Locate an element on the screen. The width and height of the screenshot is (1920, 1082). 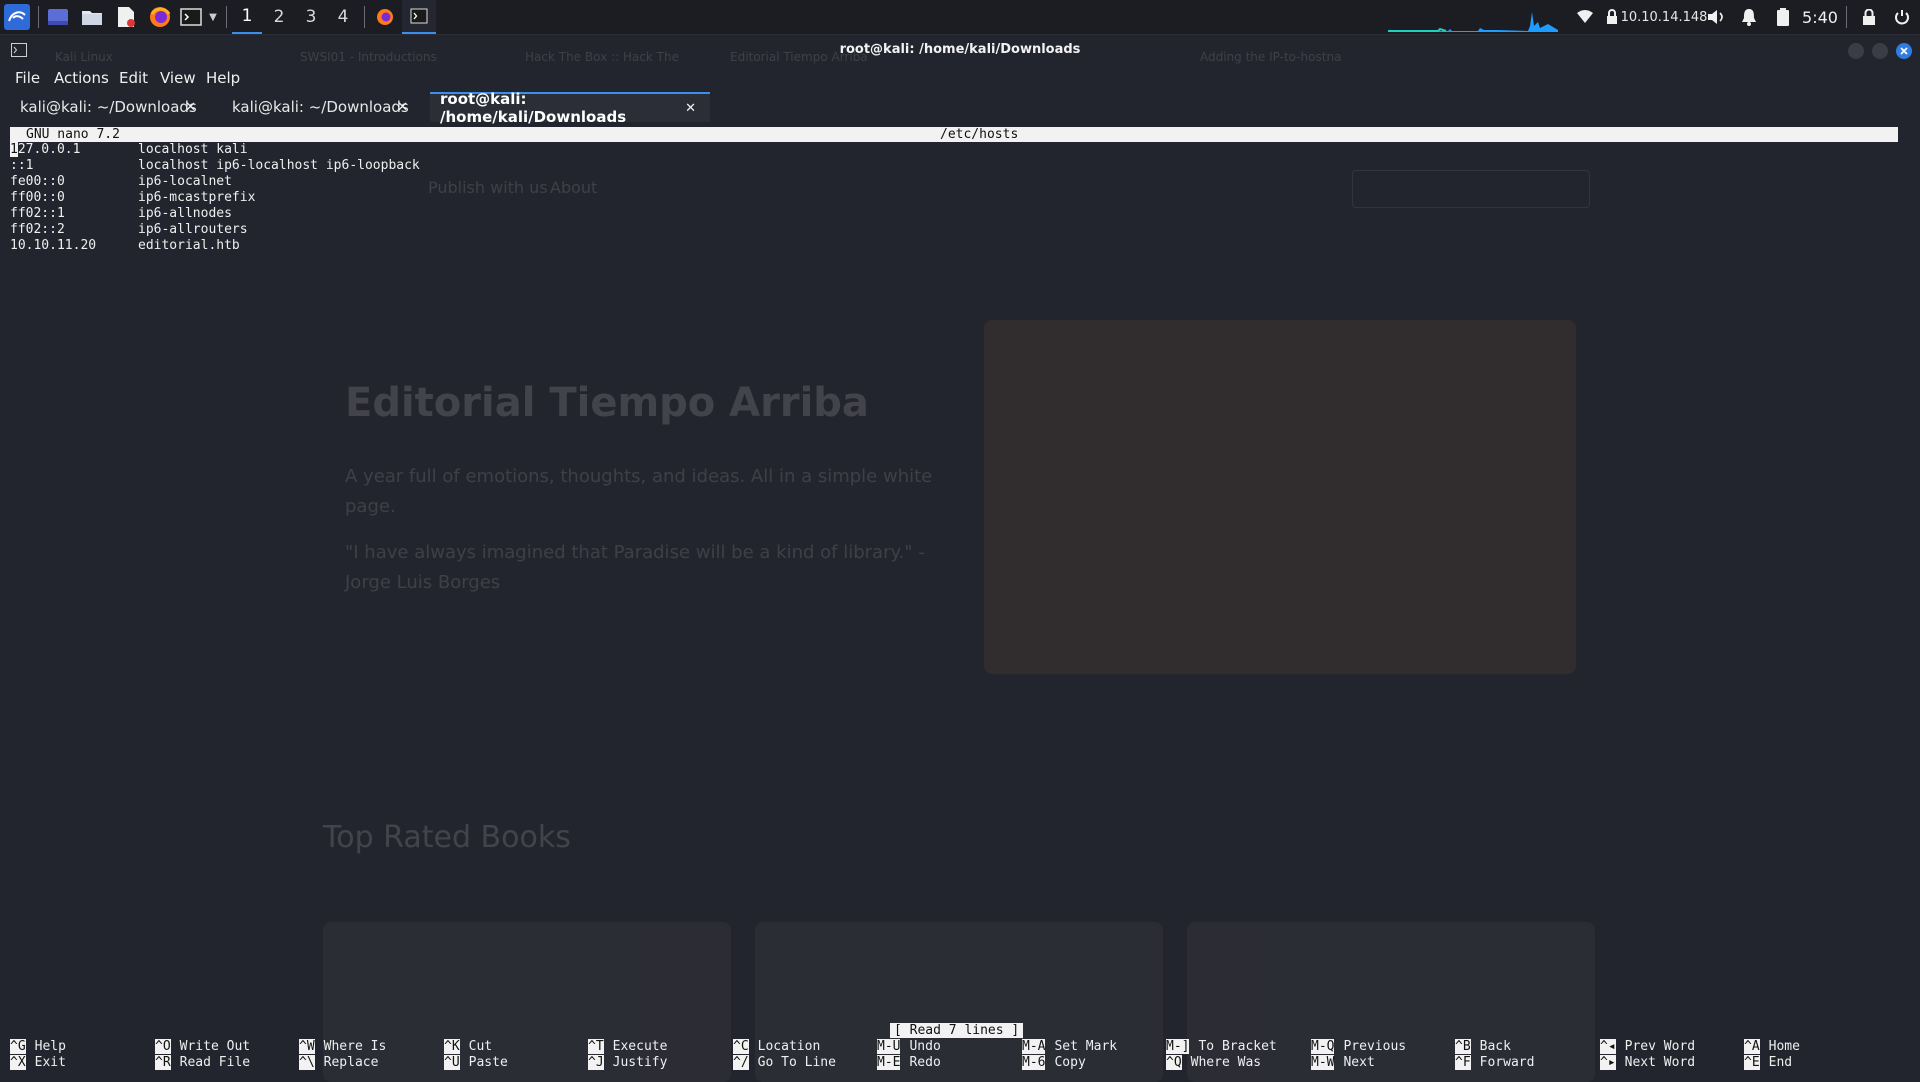
text-cursor: 1 is located at coordinates (14, 149).